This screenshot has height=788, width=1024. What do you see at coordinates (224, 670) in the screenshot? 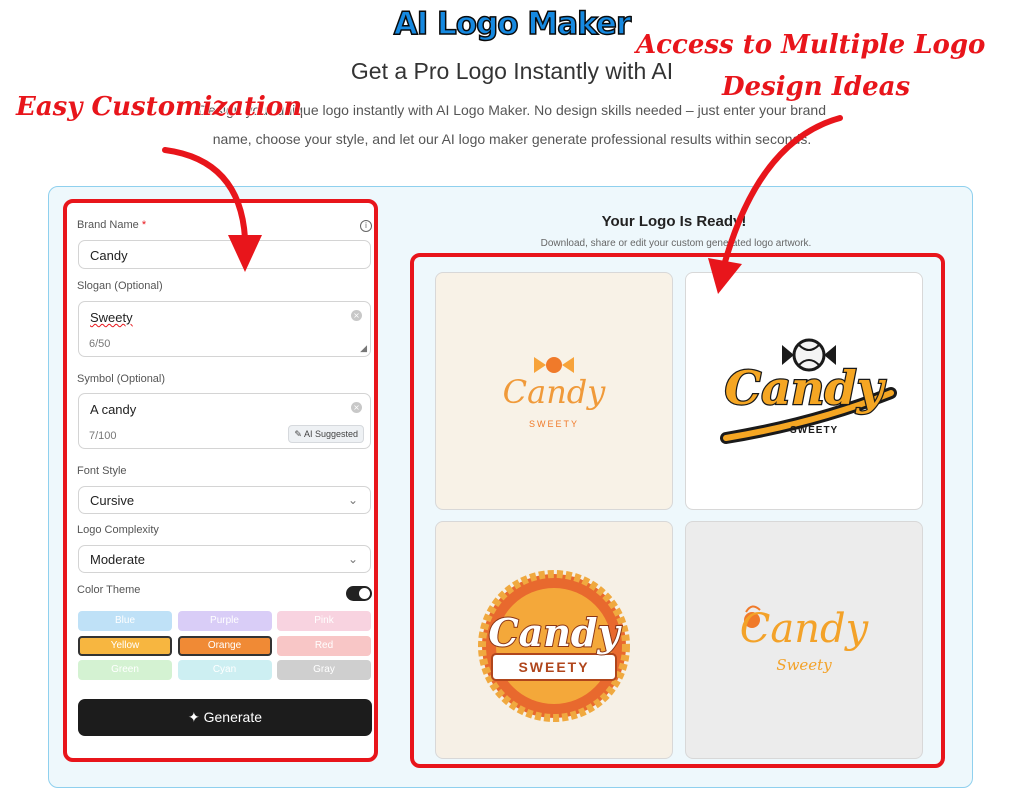
I see `color-swatch-cyan: Cyan` at bounding box center [224, 670].